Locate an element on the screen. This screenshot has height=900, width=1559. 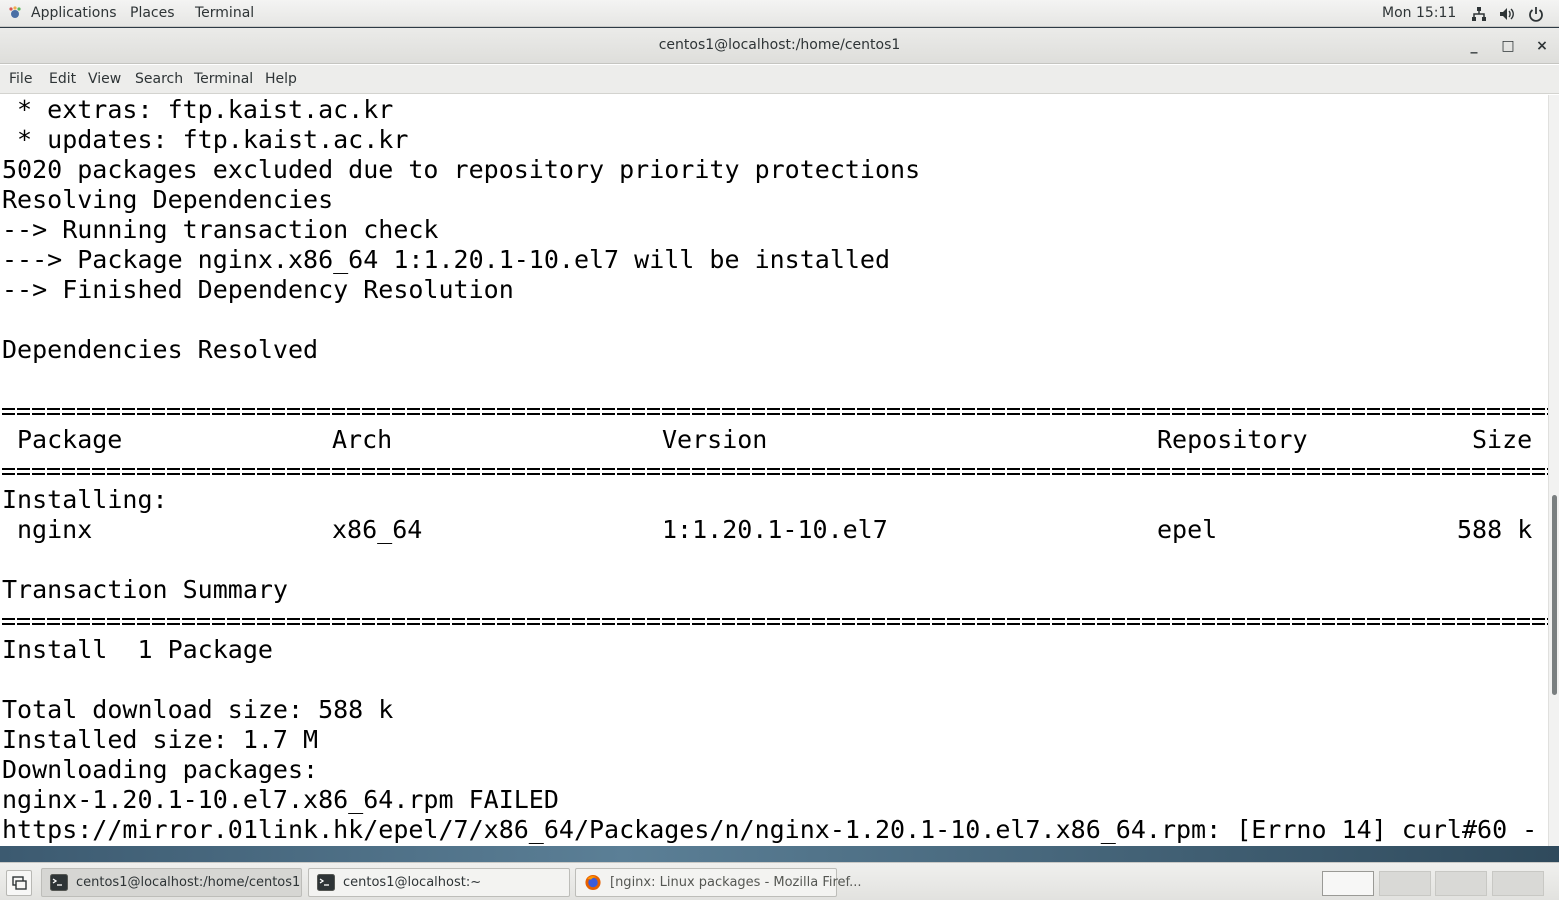
header-arch: Arch is located at coordinates (362, 439).